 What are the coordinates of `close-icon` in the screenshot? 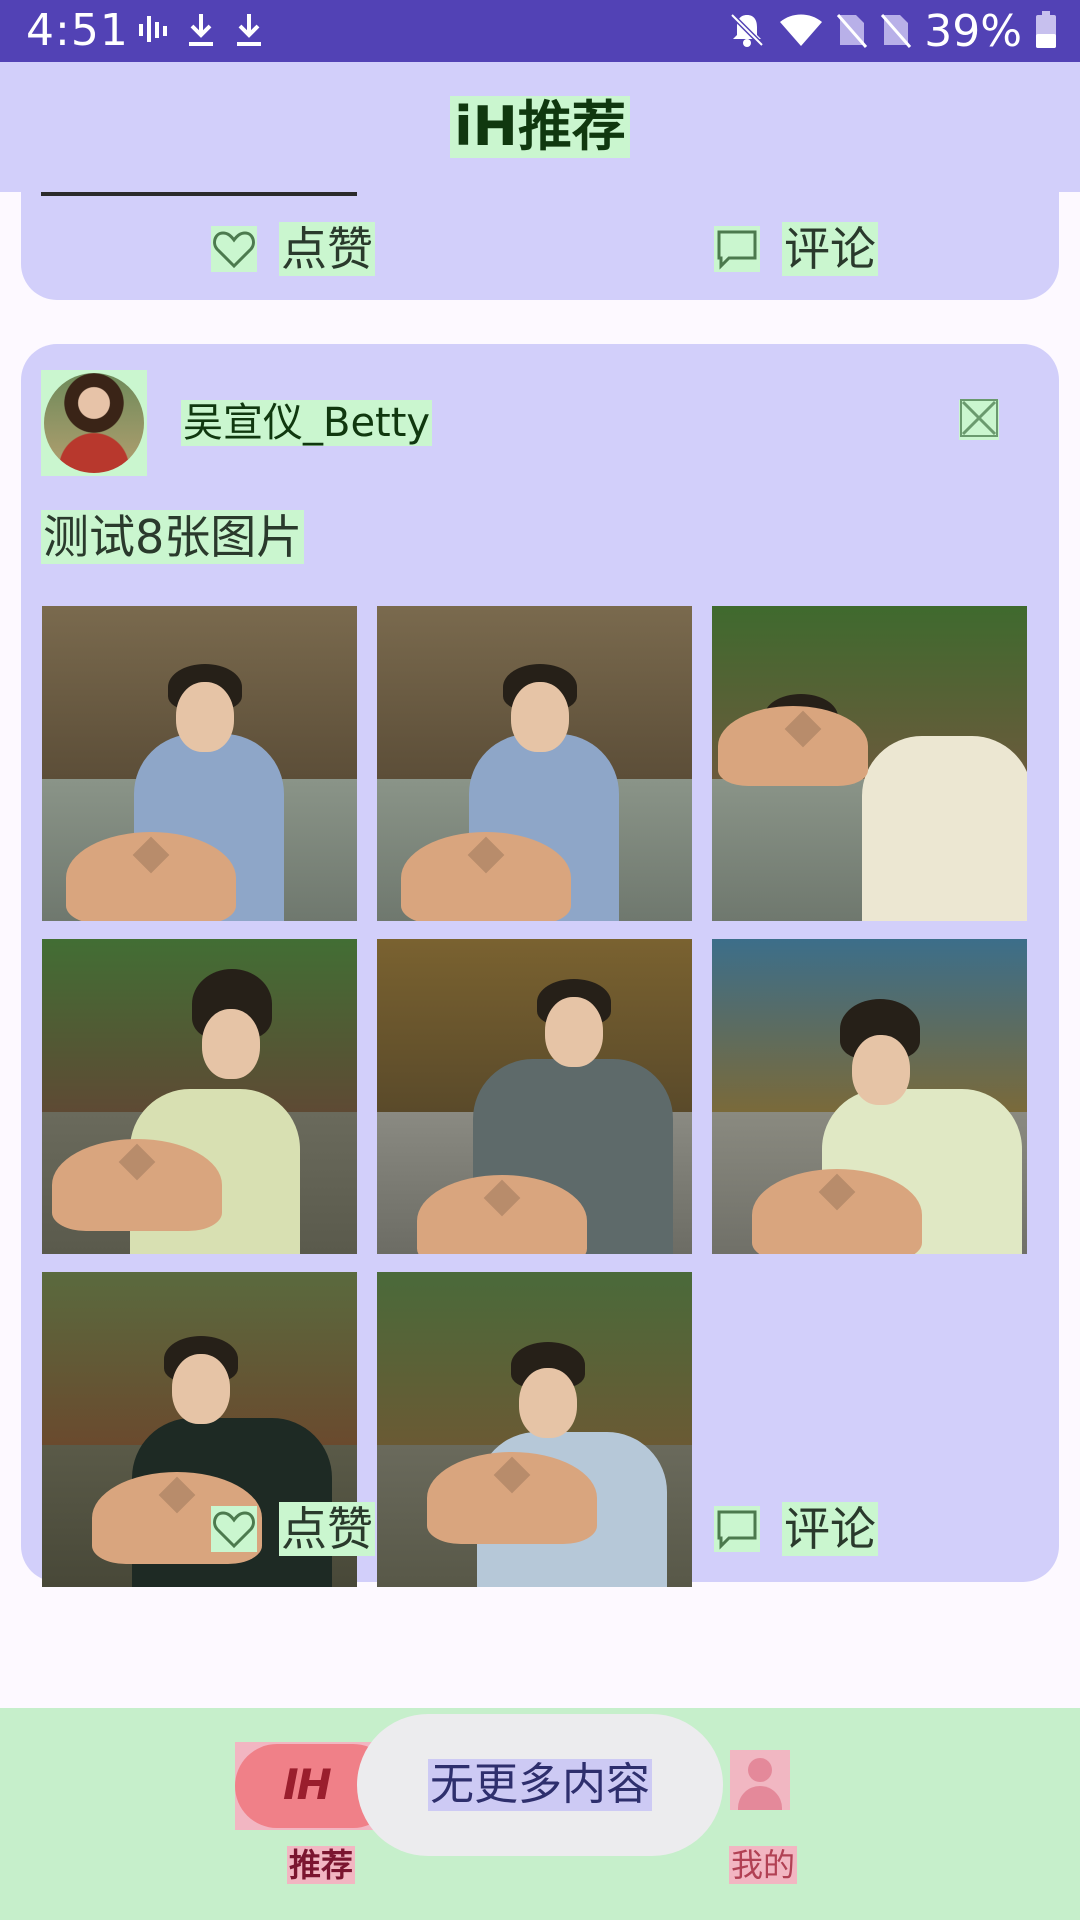 It's located at (979, 420).